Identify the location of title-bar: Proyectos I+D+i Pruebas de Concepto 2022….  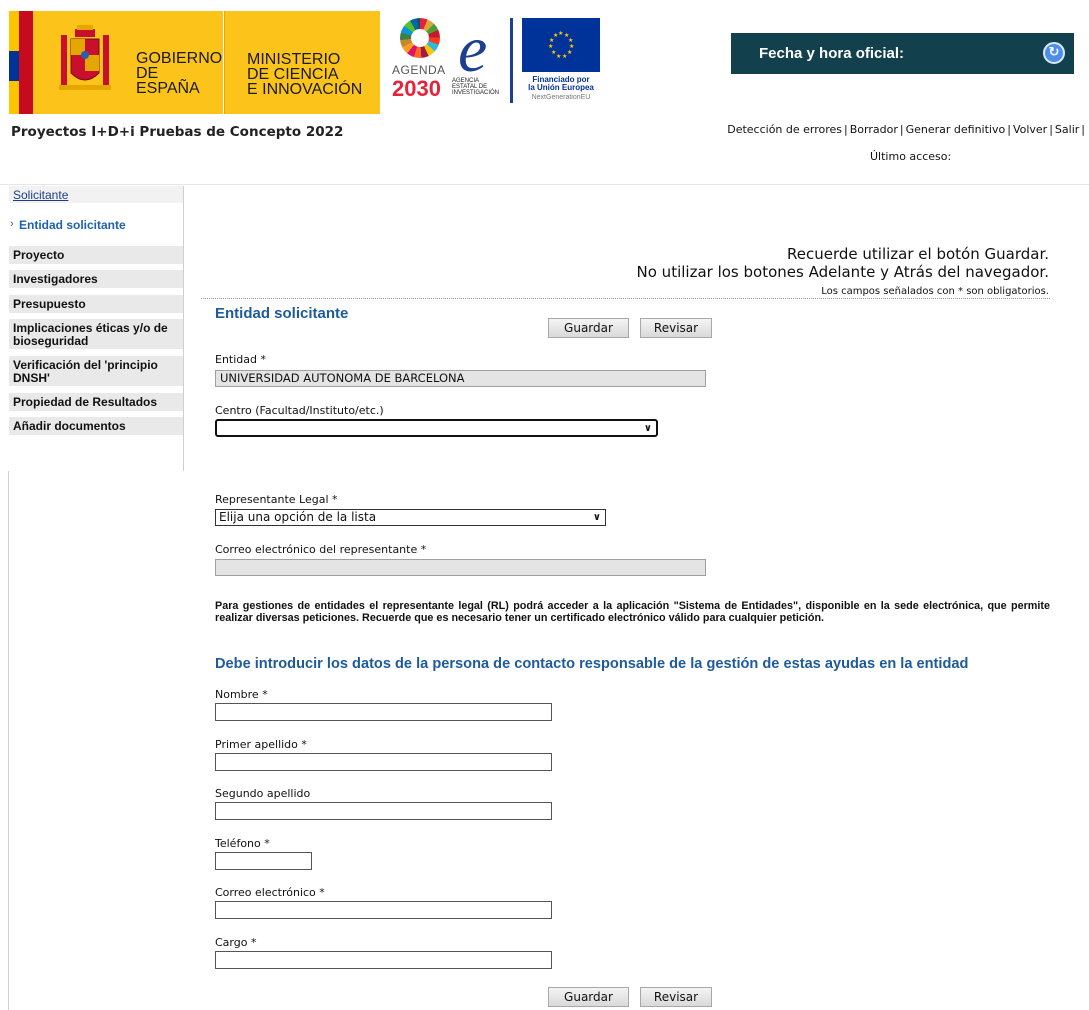
(544, 150).